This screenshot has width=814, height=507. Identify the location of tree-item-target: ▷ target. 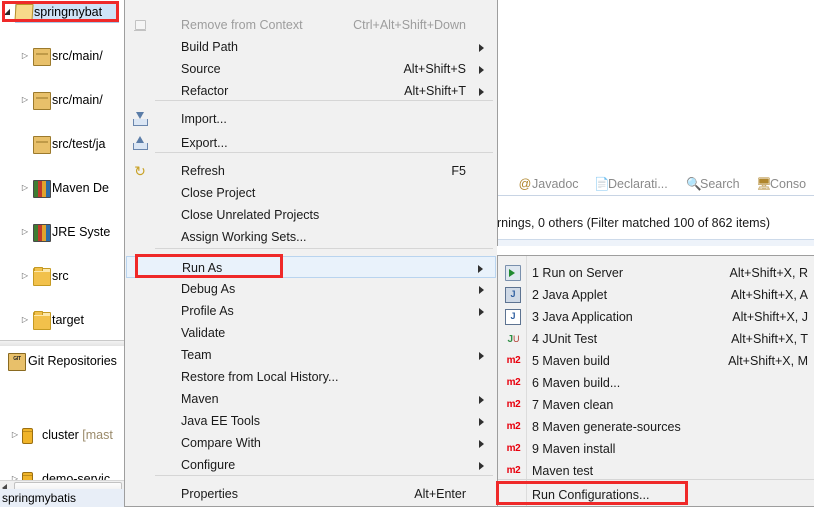
(62, 320).